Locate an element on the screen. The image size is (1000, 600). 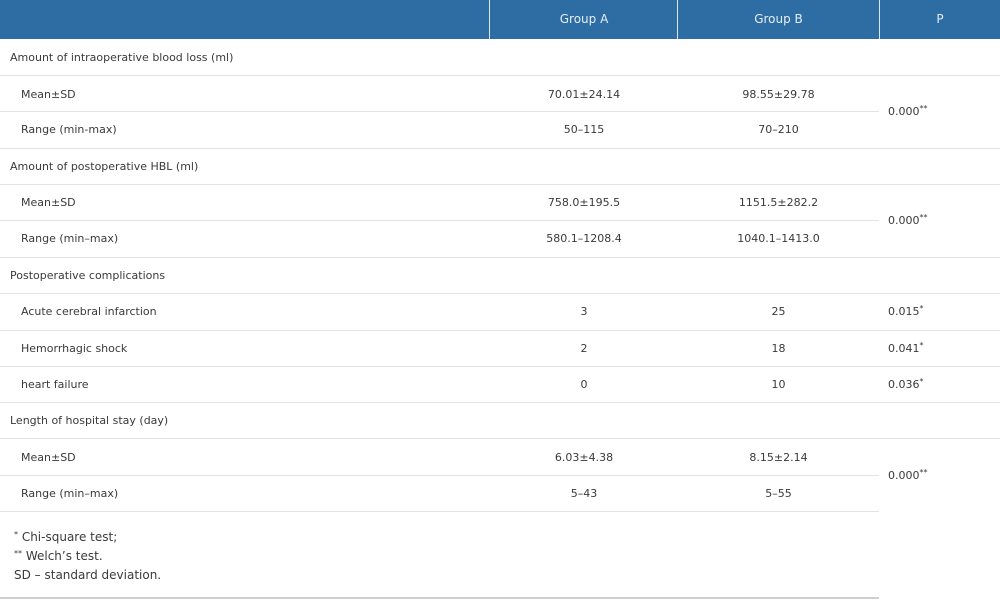
group-a-value: 50–115 is located at coordinates (584, 129).